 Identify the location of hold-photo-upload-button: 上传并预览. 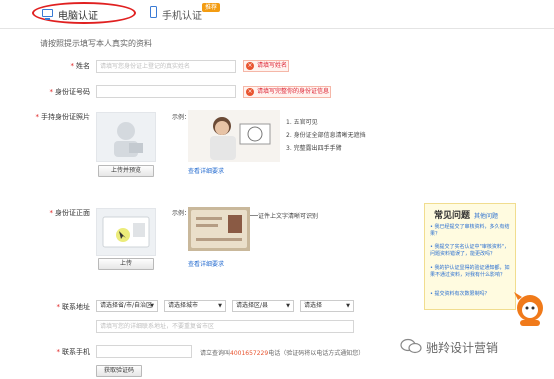
(126, 171).